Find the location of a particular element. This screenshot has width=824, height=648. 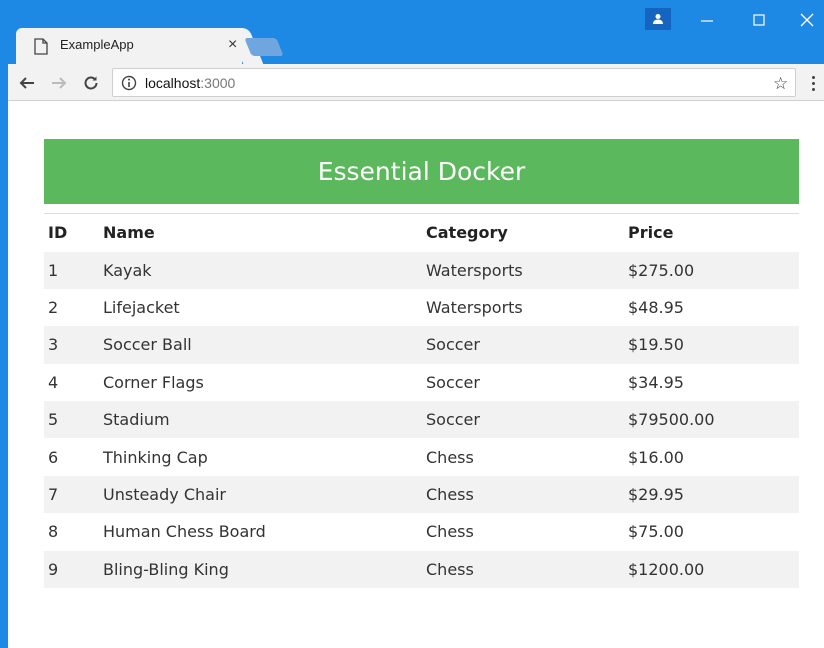

url-port: :3000 is located at coordinates (218, 83).